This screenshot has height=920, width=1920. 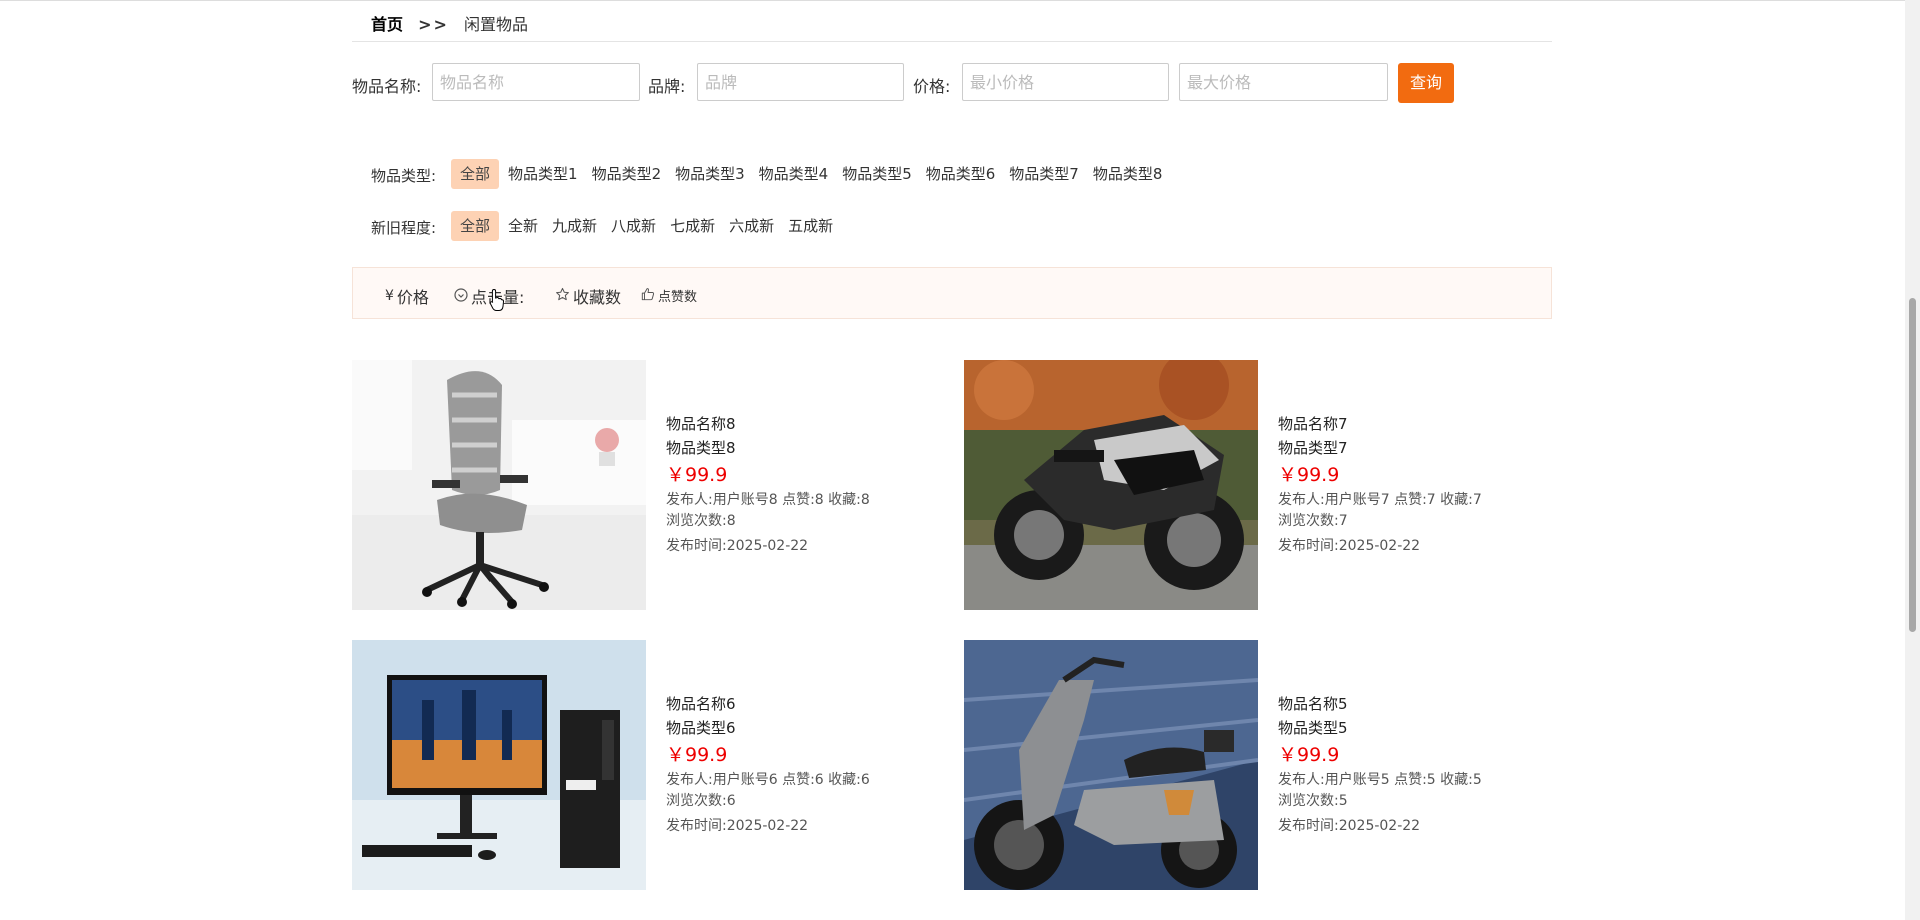 I want to click on sort-favorites-label: 收藏数, so click(x=597, y=297).